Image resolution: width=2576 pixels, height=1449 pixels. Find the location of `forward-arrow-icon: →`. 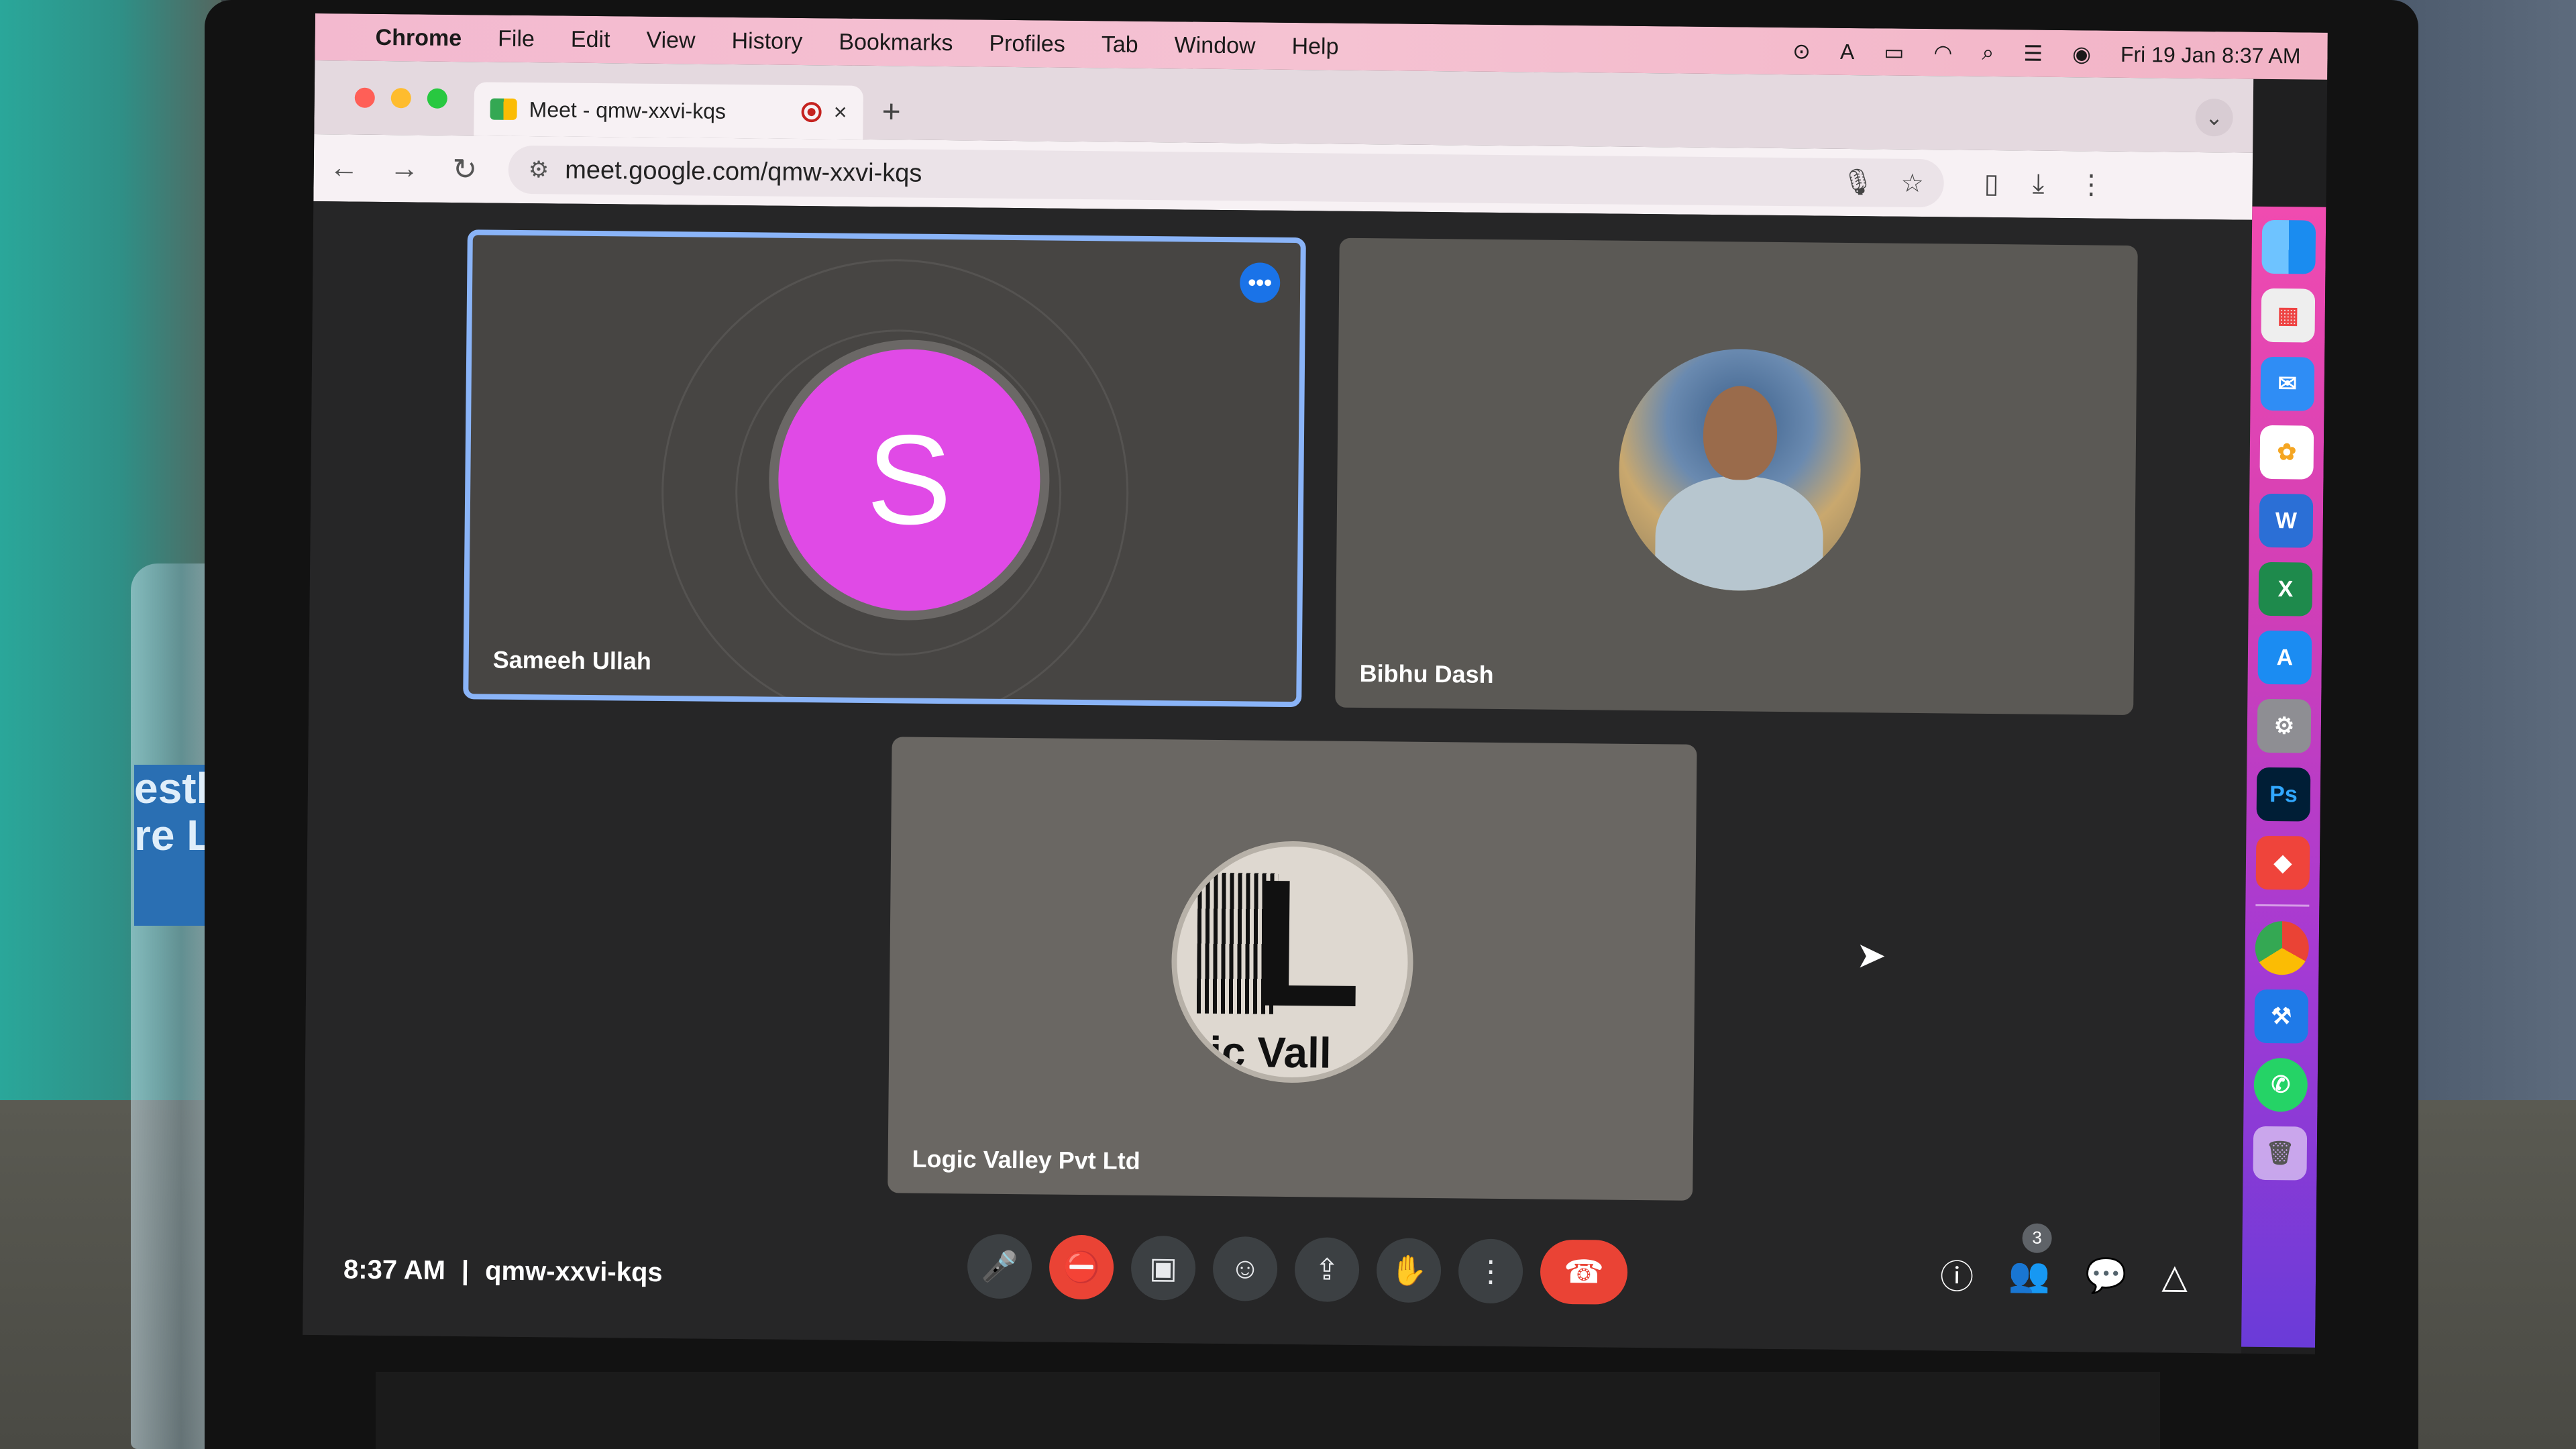

forward-arrow-icon: → is located at coordinates (404, 169).